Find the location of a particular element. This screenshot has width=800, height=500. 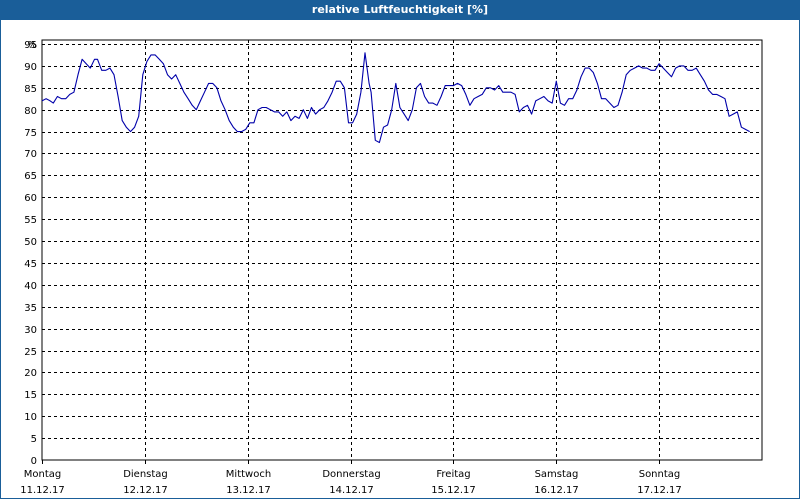

y-tick-label: 10 is located at coordinates (30, 417).